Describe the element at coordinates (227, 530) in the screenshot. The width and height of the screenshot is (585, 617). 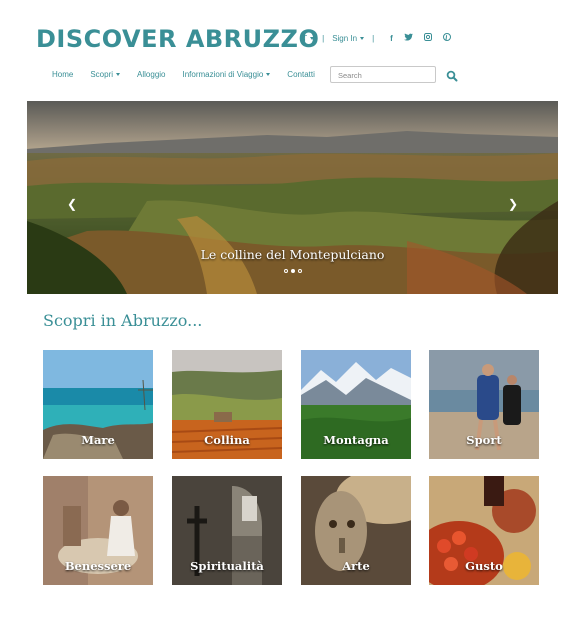
I see `tile-spiritualita: Spiritualità` at that location.